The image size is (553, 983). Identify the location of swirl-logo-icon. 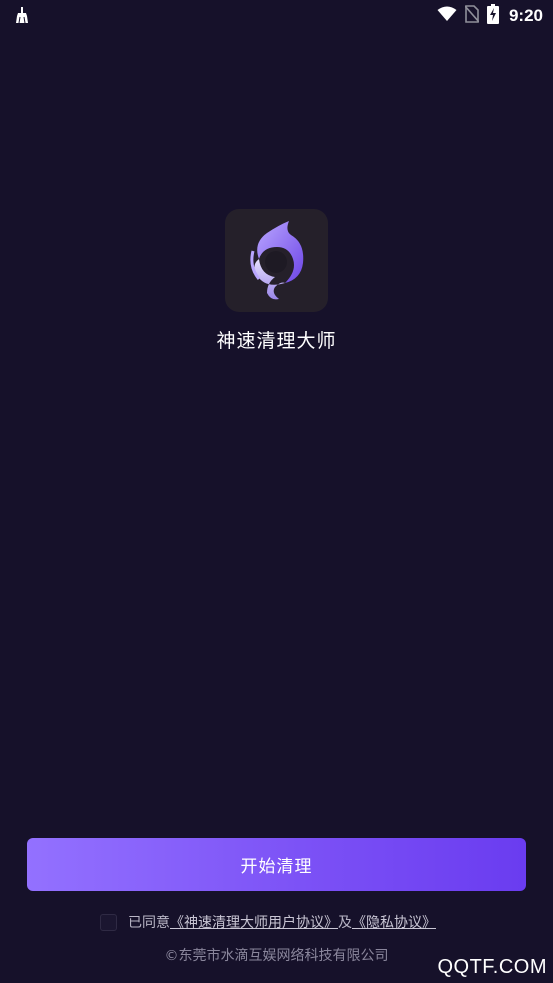
(277, 261).